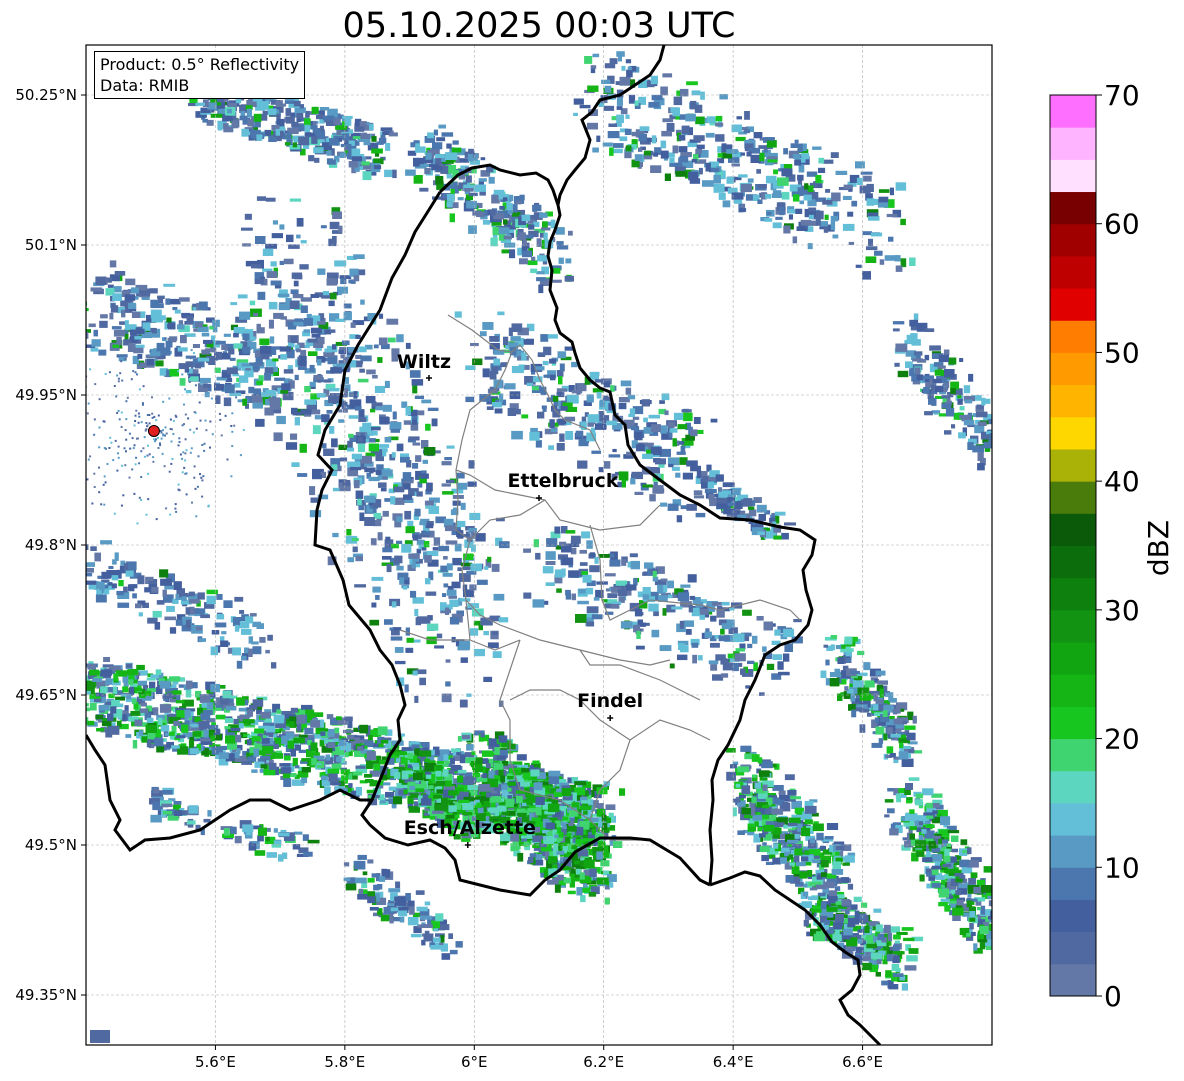 Image resolution: width=1184 pixels, height=1081 pixels. What do you see at coordinates (1122, 224) in the screenshot?
I see `colorbar-tick-label: 60` at bounding box center [1122, 224].